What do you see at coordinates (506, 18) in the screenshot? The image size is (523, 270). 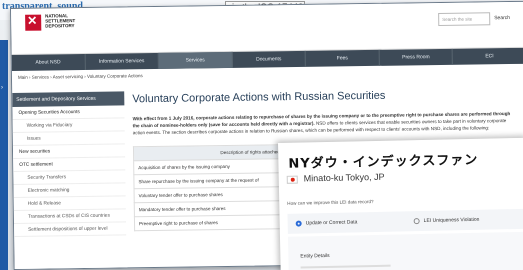 I see `search-button: Search` at bounding box center [506, 18].